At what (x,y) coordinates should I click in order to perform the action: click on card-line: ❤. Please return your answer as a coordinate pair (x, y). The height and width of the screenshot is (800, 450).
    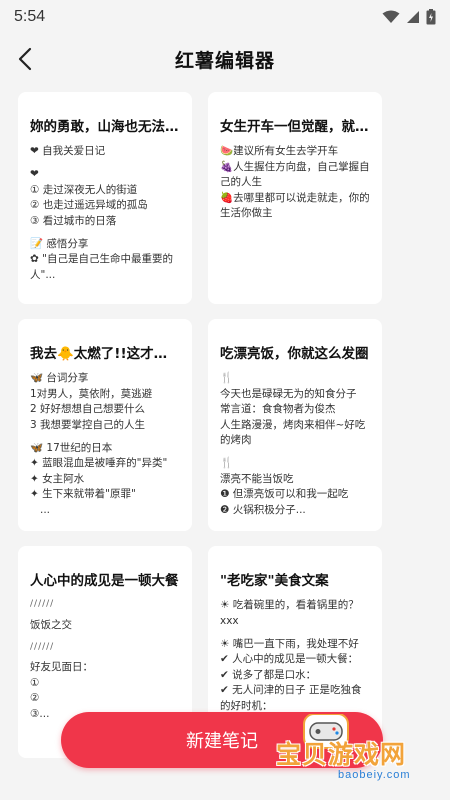
    Looking at the image, I should click on (34, 174).